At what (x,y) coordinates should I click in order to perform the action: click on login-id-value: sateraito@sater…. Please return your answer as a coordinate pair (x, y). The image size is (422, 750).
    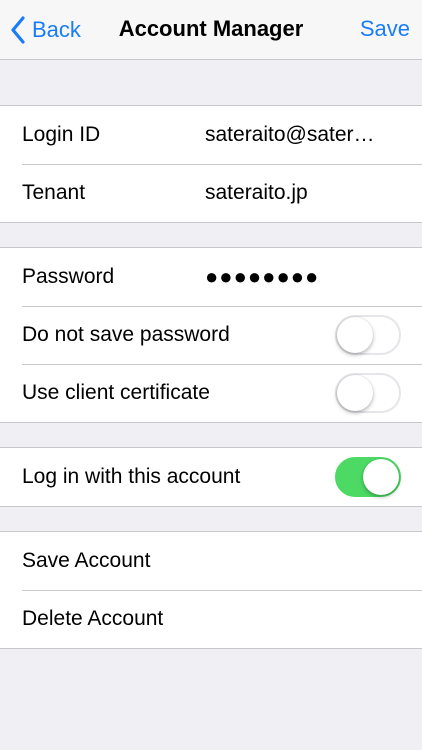
    Looking at the image, I should click on (300, 135).